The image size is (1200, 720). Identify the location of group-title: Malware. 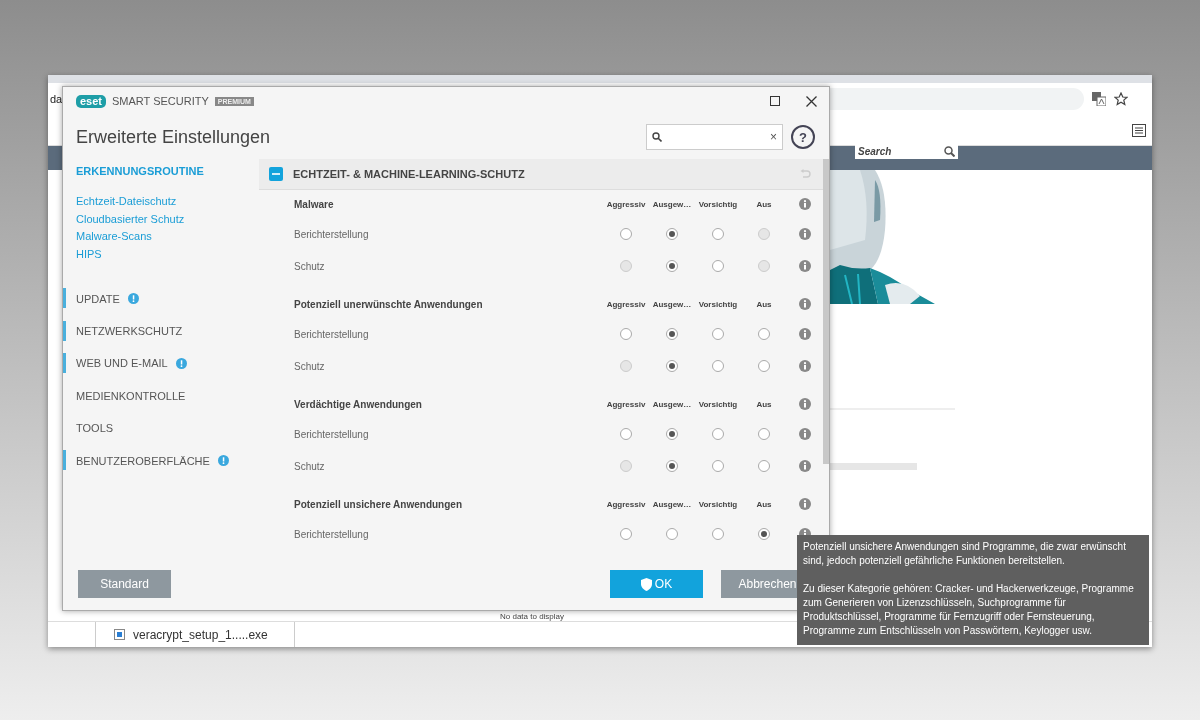
(314, 204).